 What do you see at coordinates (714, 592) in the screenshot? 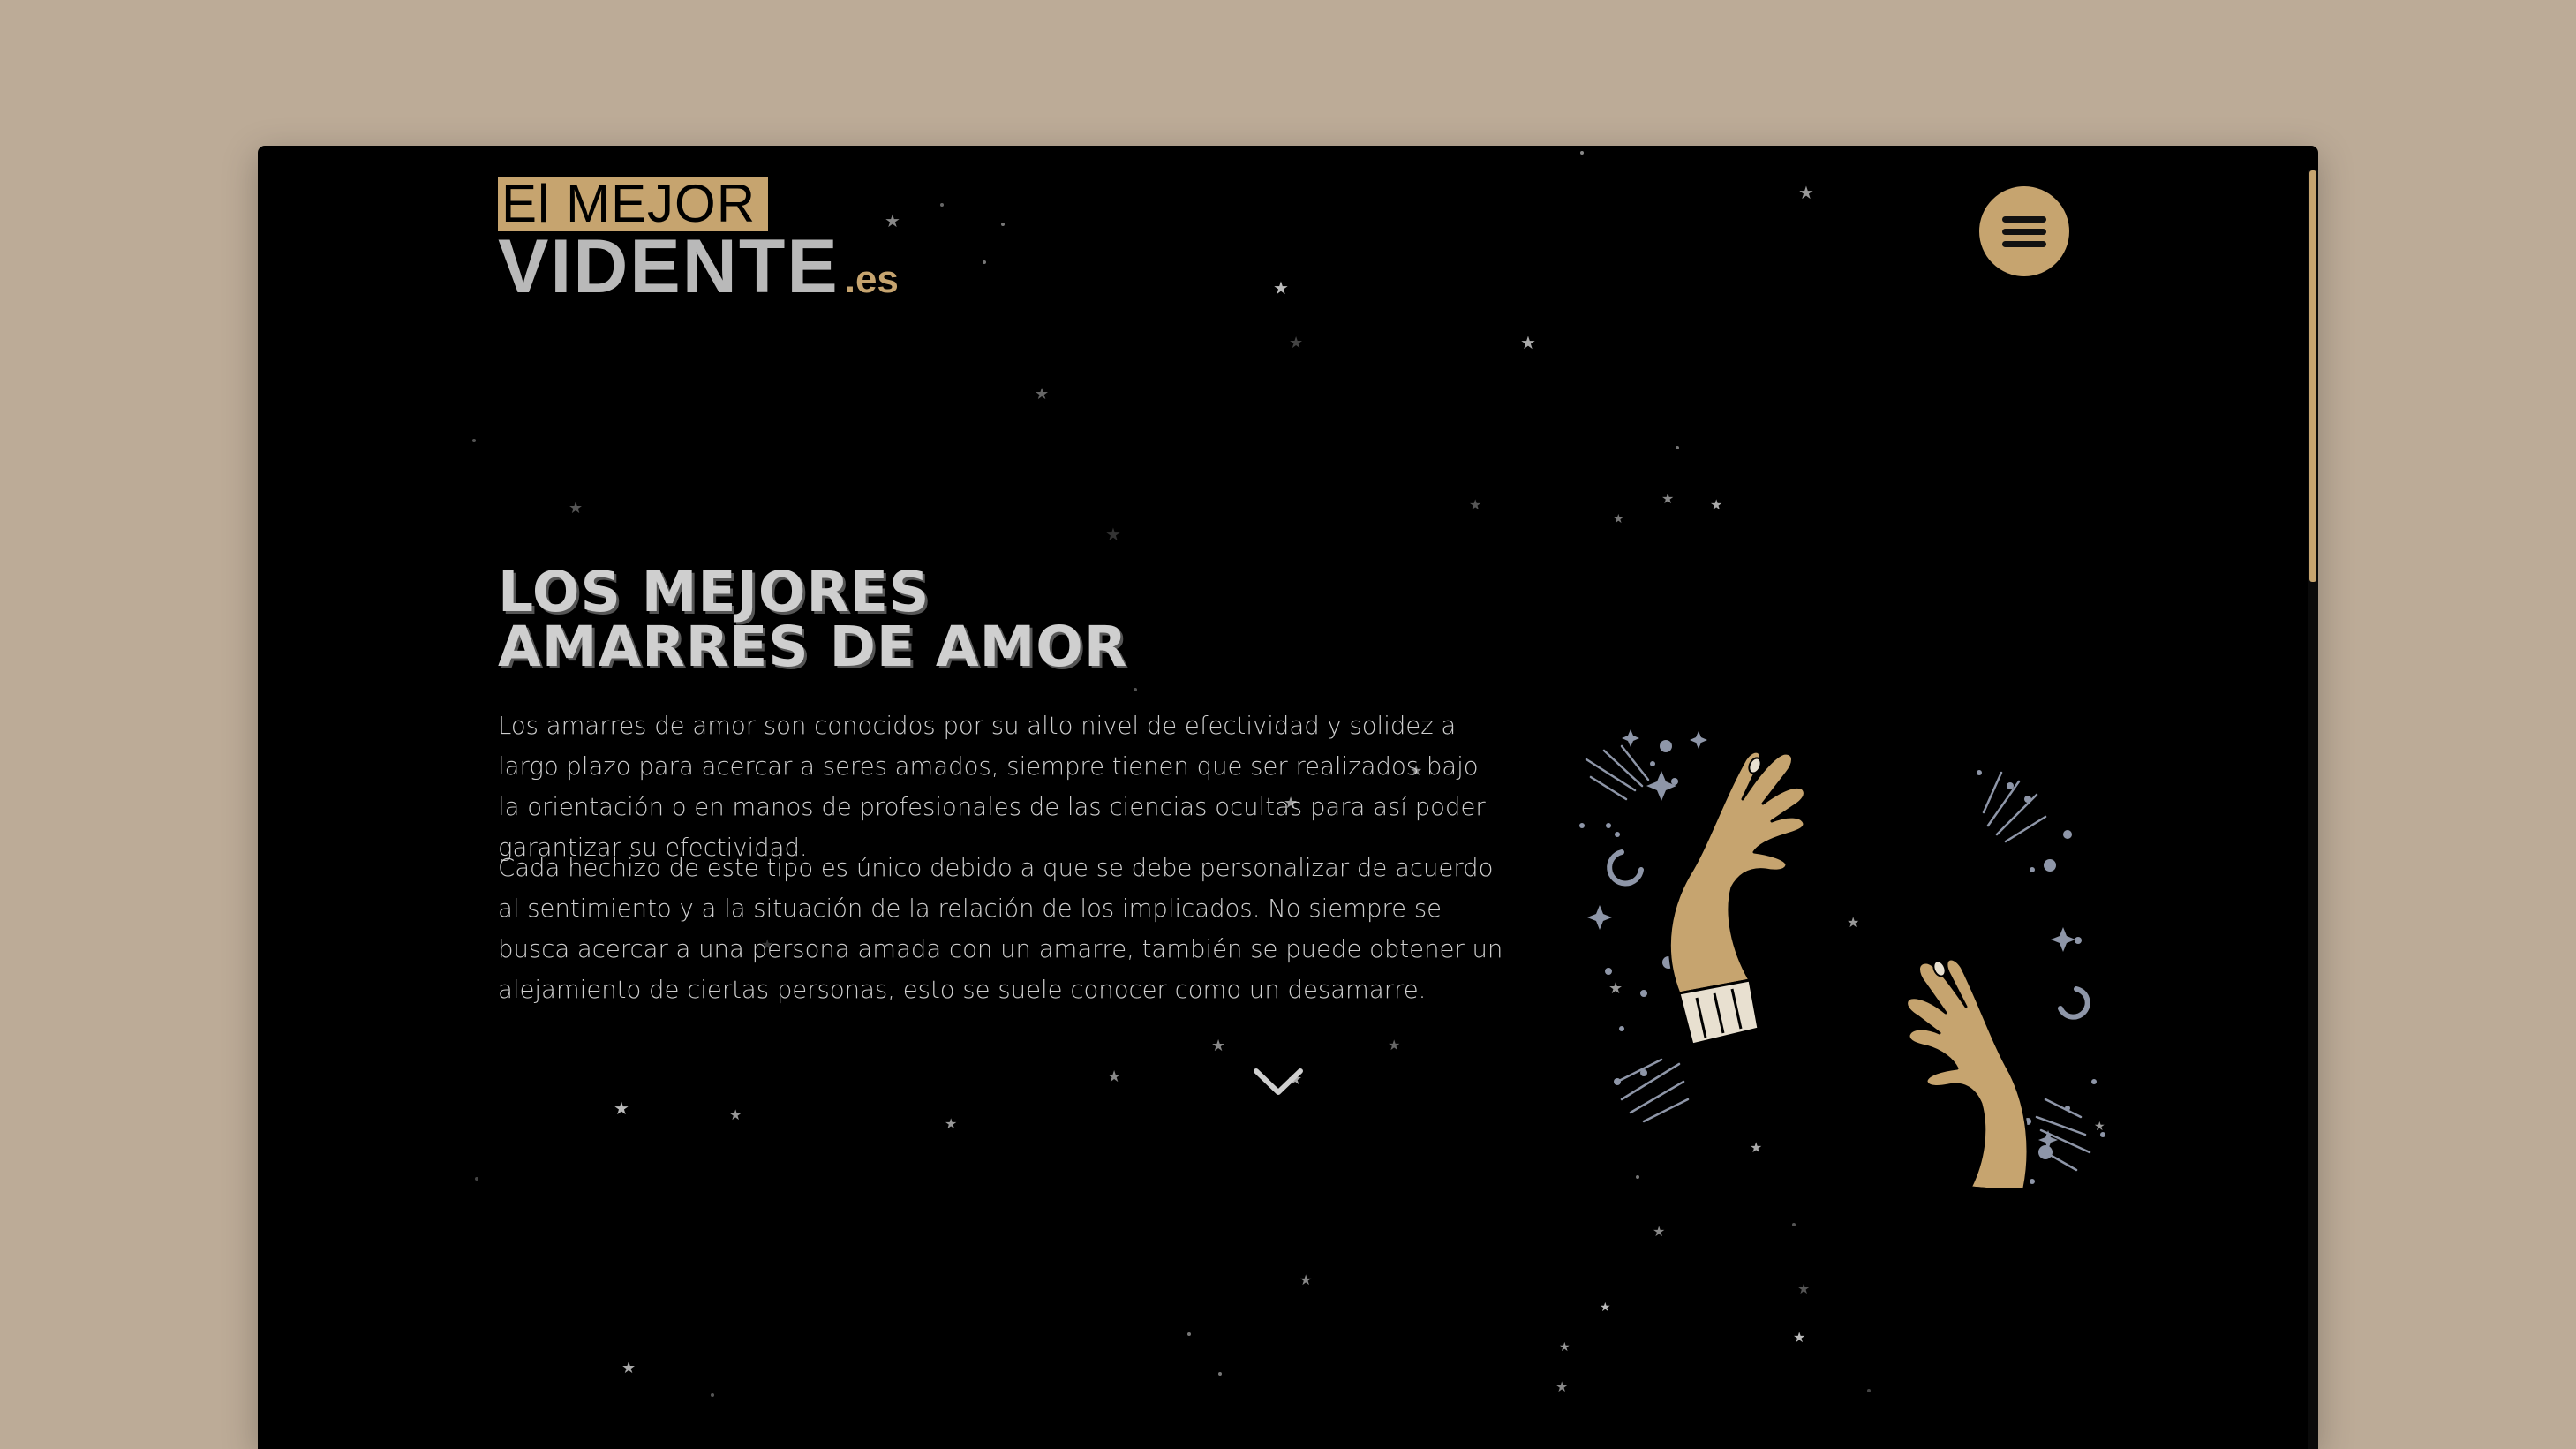
I see `hero-title-line1: LOS MEJORES` at bounding box center [714, 592].